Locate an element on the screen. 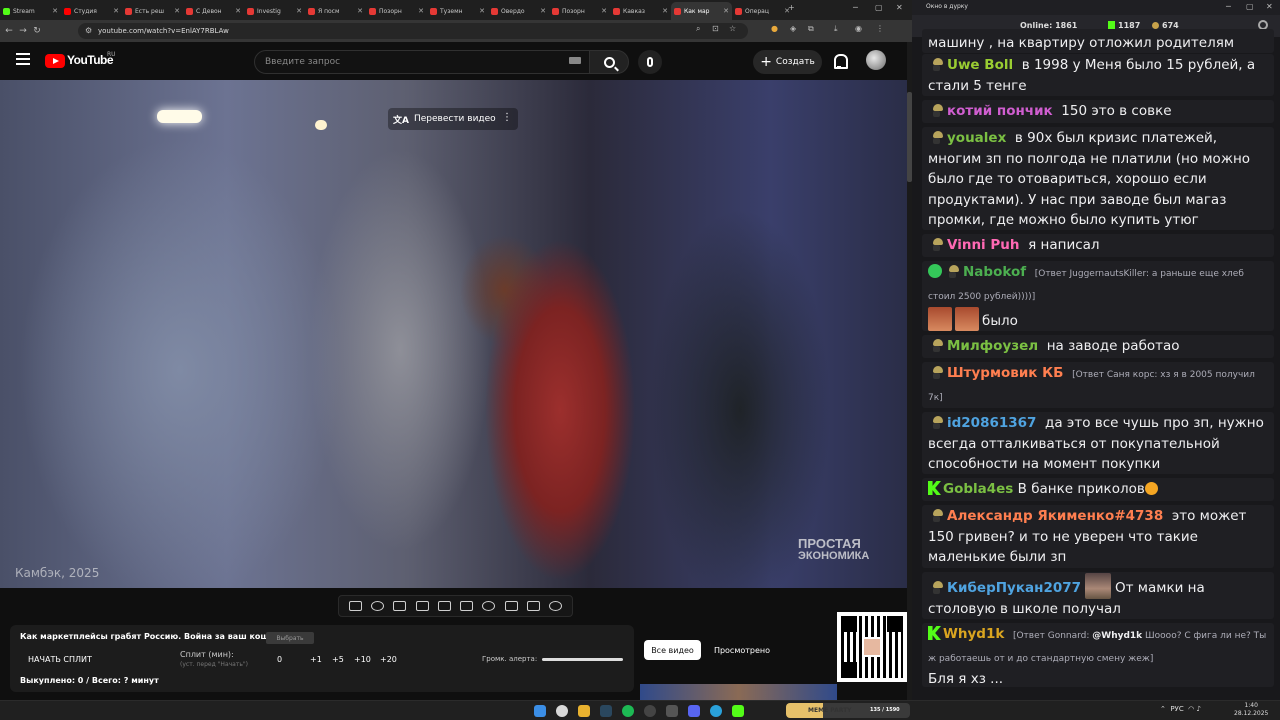 This screenshot has width=1280, height=720. avatar is located at coordinates (876, 60).